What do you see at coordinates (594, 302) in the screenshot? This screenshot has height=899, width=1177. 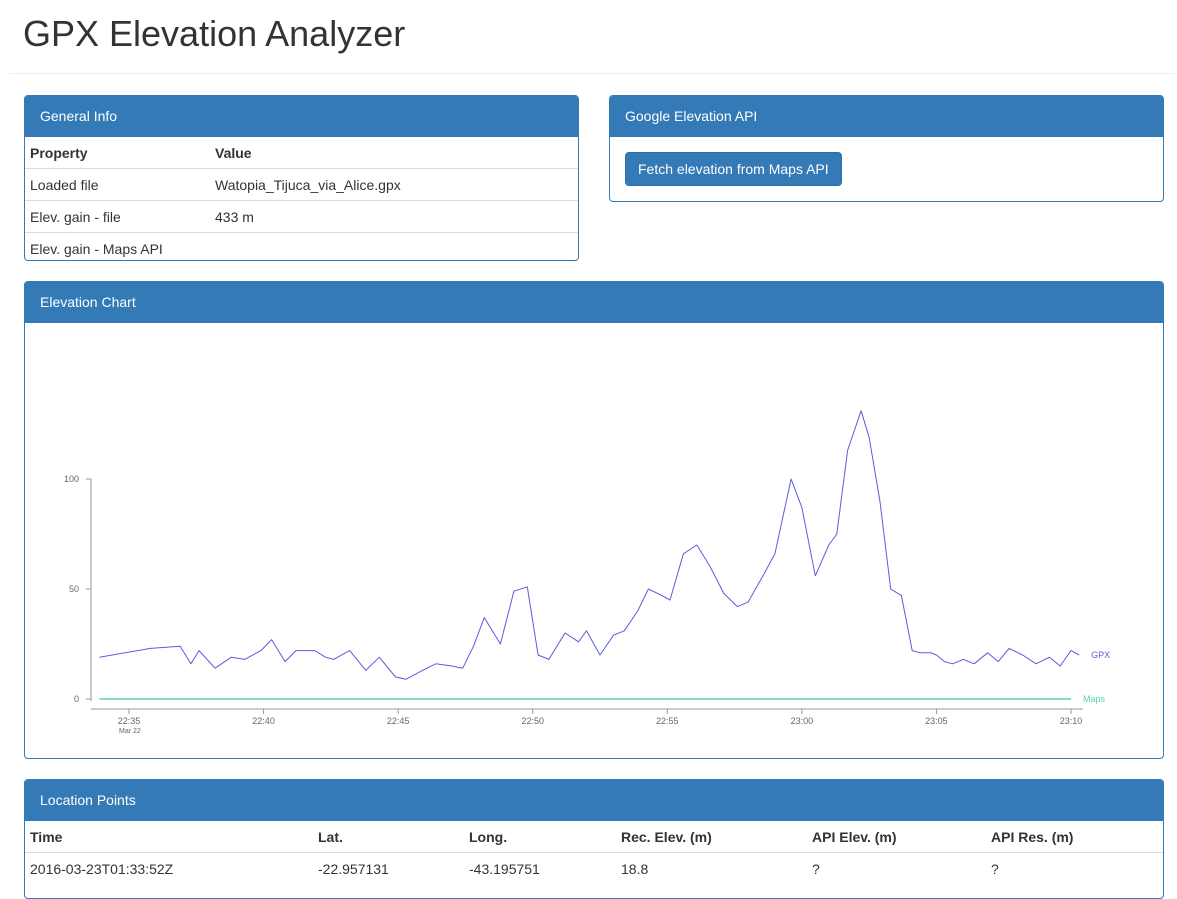 I see `elevation-chart-heading: Elevation Chart` at bounding box center [594, 302].